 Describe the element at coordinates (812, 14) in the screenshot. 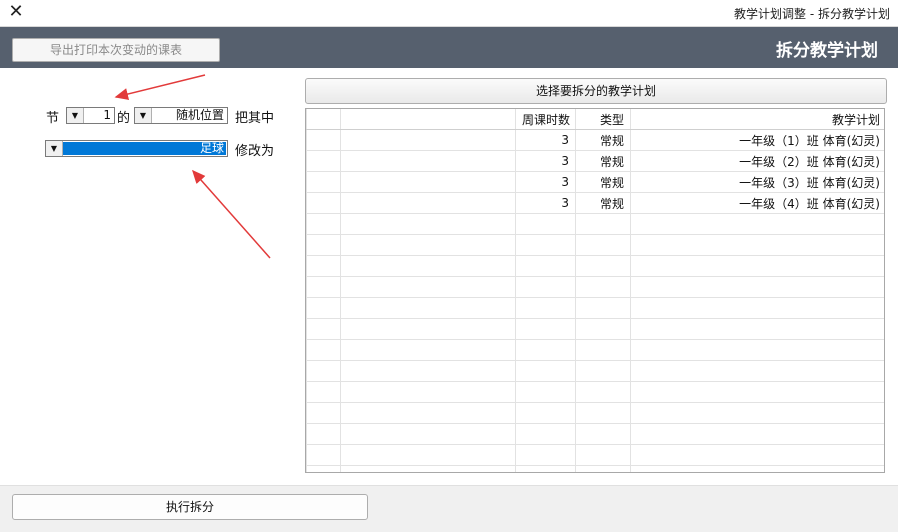

I see `window-title: 教学计划调整 - 拆分教学计划` at that location.